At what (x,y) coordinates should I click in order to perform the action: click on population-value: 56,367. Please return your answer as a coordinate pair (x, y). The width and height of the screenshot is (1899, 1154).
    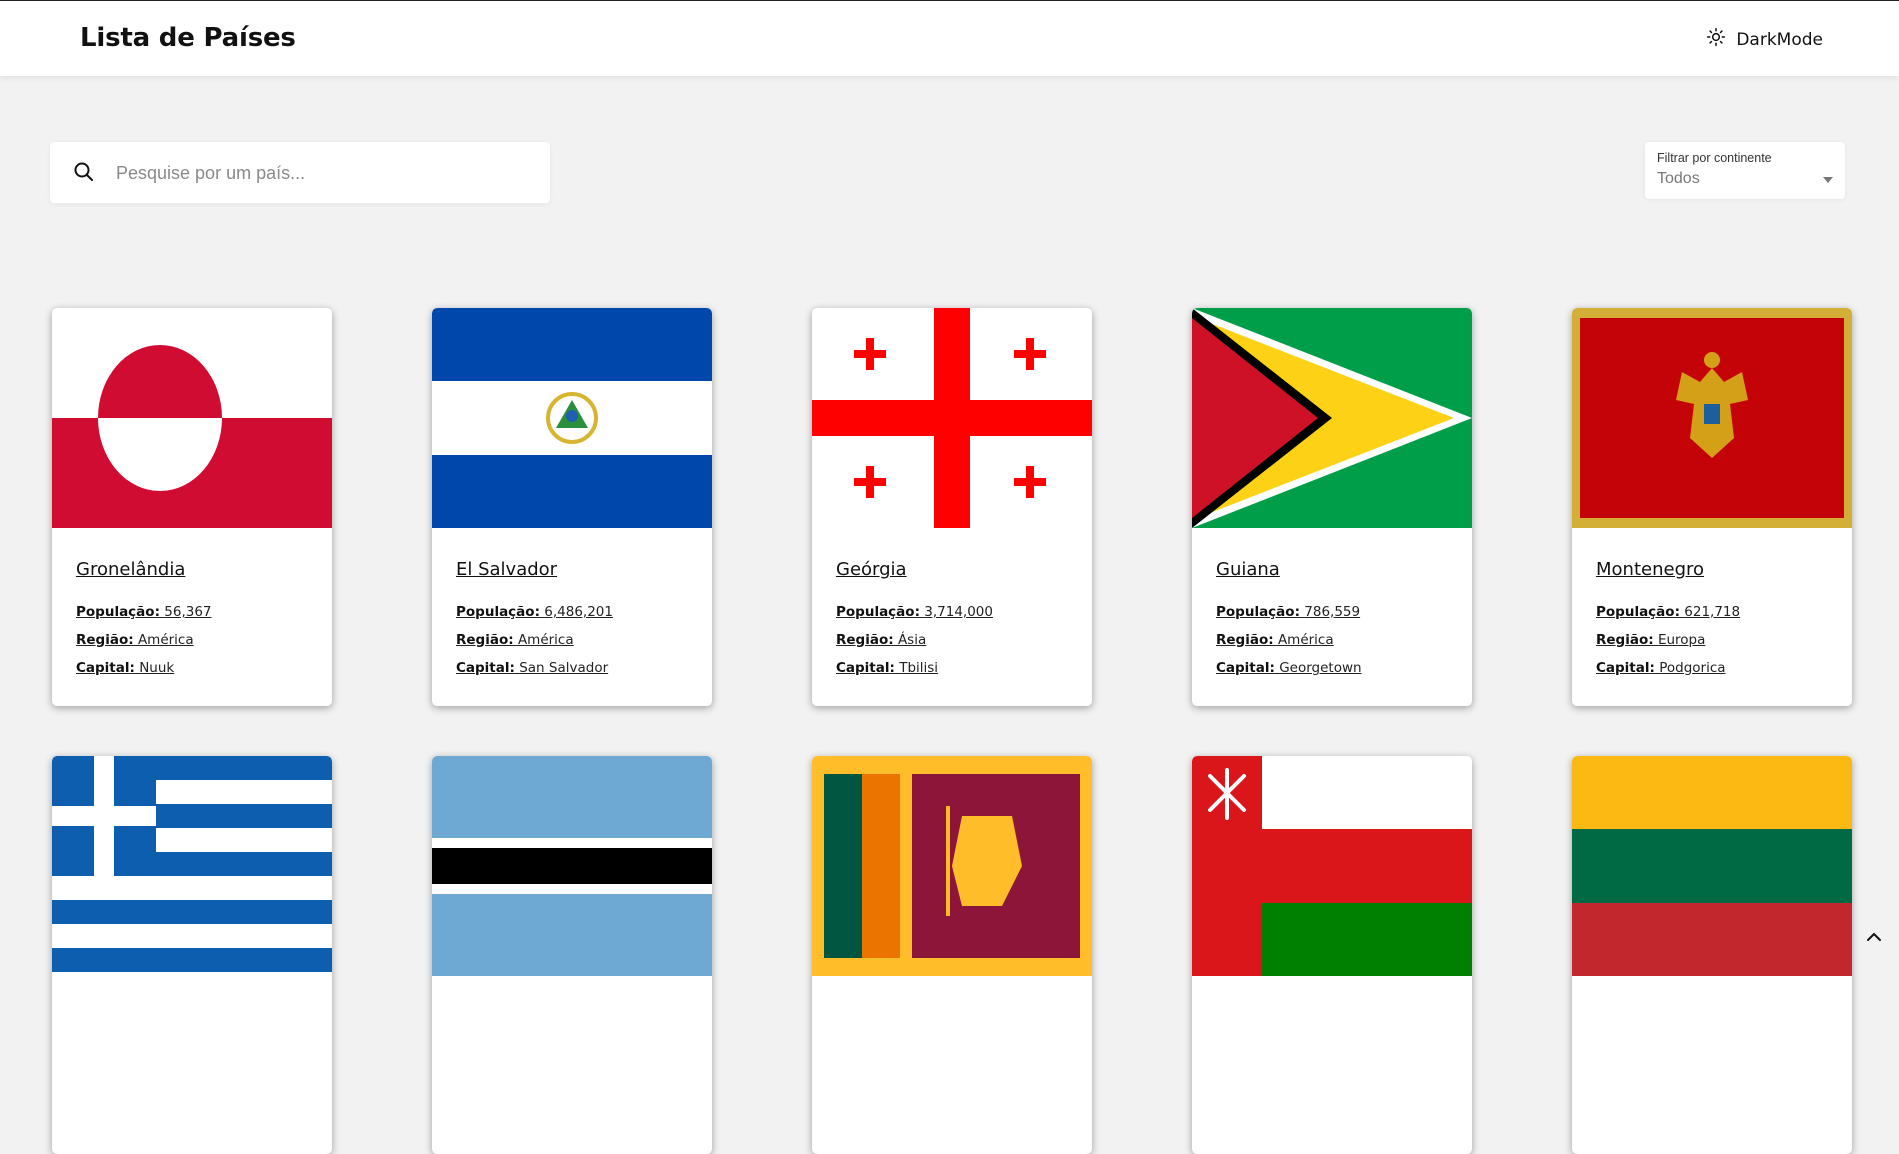
    Looking at the image, I should click on (188, 612).